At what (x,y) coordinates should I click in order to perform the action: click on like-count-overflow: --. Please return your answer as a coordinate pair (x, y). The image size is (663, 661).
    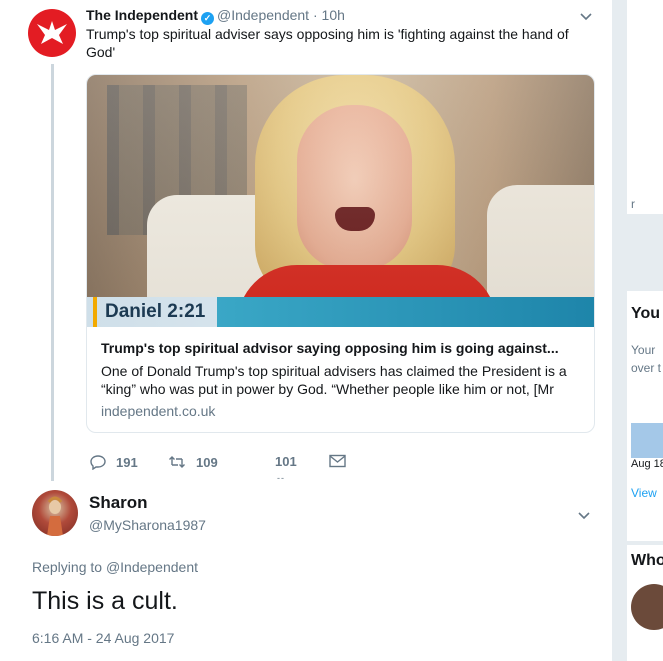
    Looking at the image, I should click on (281, 478).